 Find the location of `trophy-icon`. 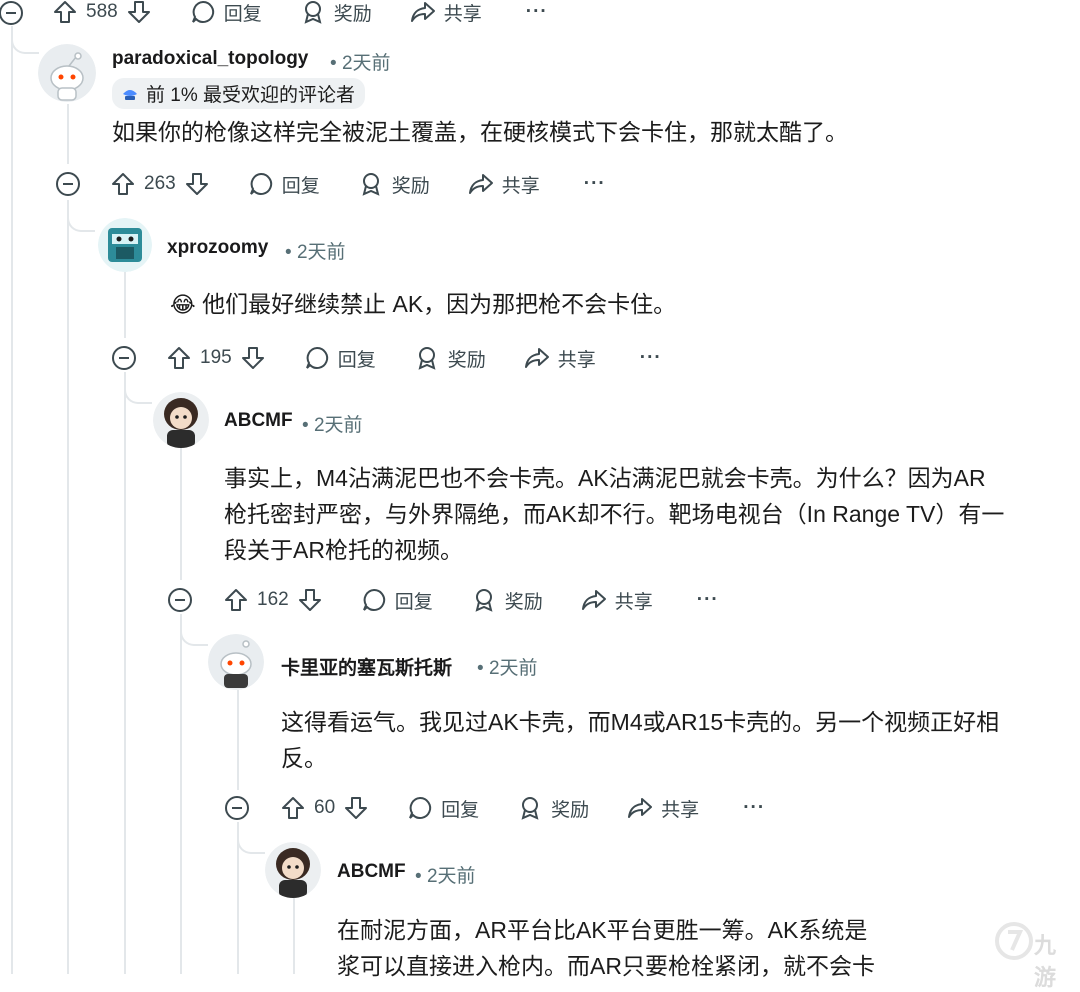

trophy-icon is located at coordinates (130, 94).